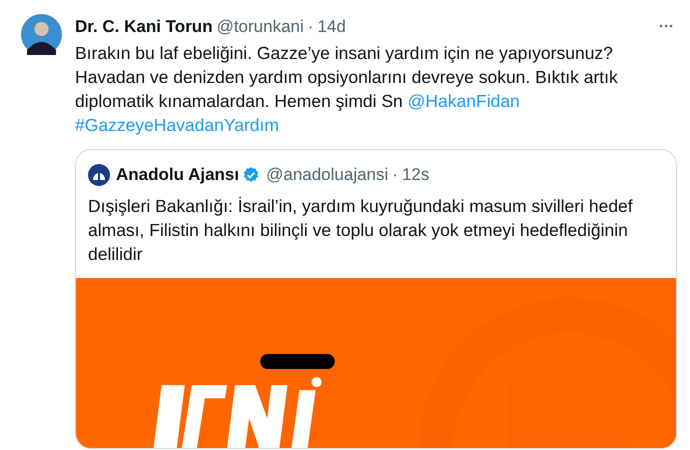 This screenshot has height=450, width=690. I want to click on quote-author-name: Anadolu Ajansı, so click(178, 175).